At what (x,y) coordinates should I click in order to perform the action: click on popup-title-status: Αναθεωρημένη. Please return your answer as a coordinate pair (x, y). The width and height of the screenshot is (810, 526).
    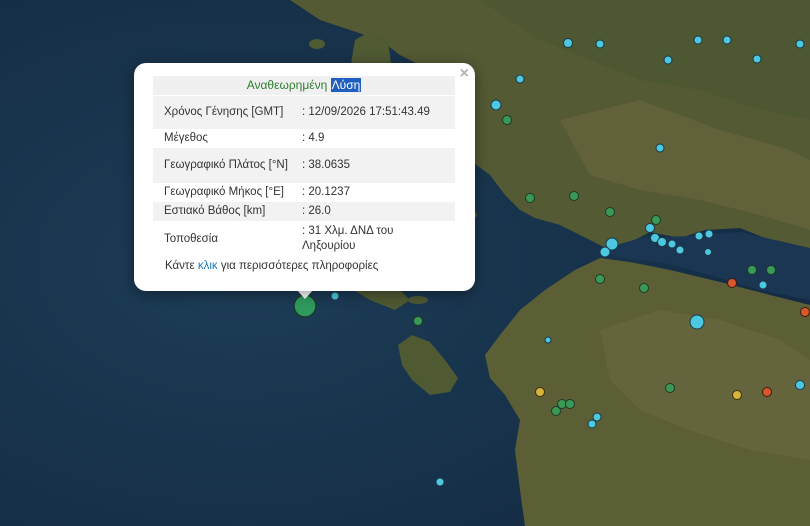
    Looking at the image, I should click on (287, 85).